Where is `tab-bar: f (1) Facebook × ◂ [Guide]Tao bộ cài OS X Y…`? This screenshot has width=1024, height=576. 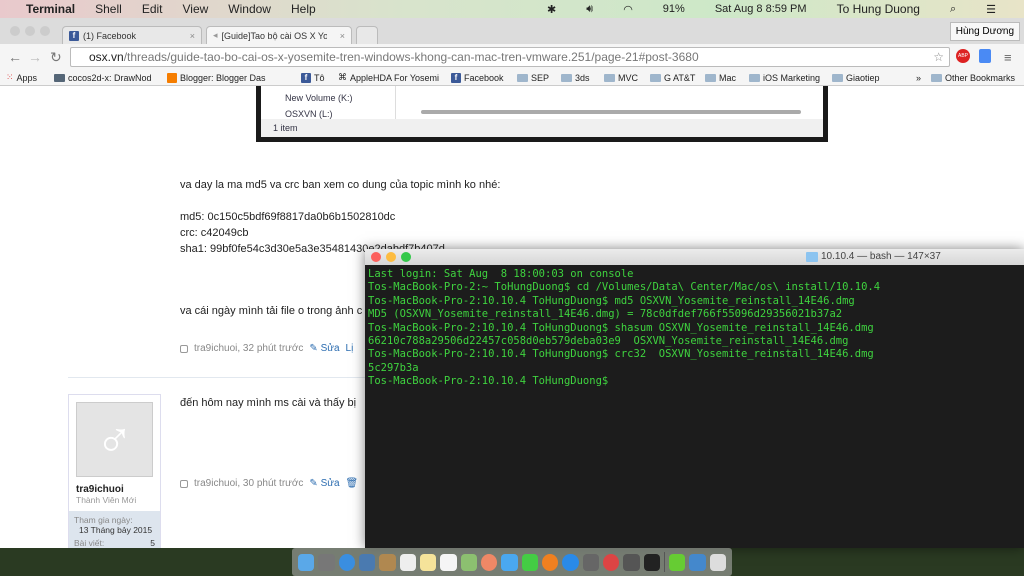
tab-bar: f (1) Facebook × ◂ [Guide]Tao bộ cài OS X Y… is located at coordinates (512, 31).